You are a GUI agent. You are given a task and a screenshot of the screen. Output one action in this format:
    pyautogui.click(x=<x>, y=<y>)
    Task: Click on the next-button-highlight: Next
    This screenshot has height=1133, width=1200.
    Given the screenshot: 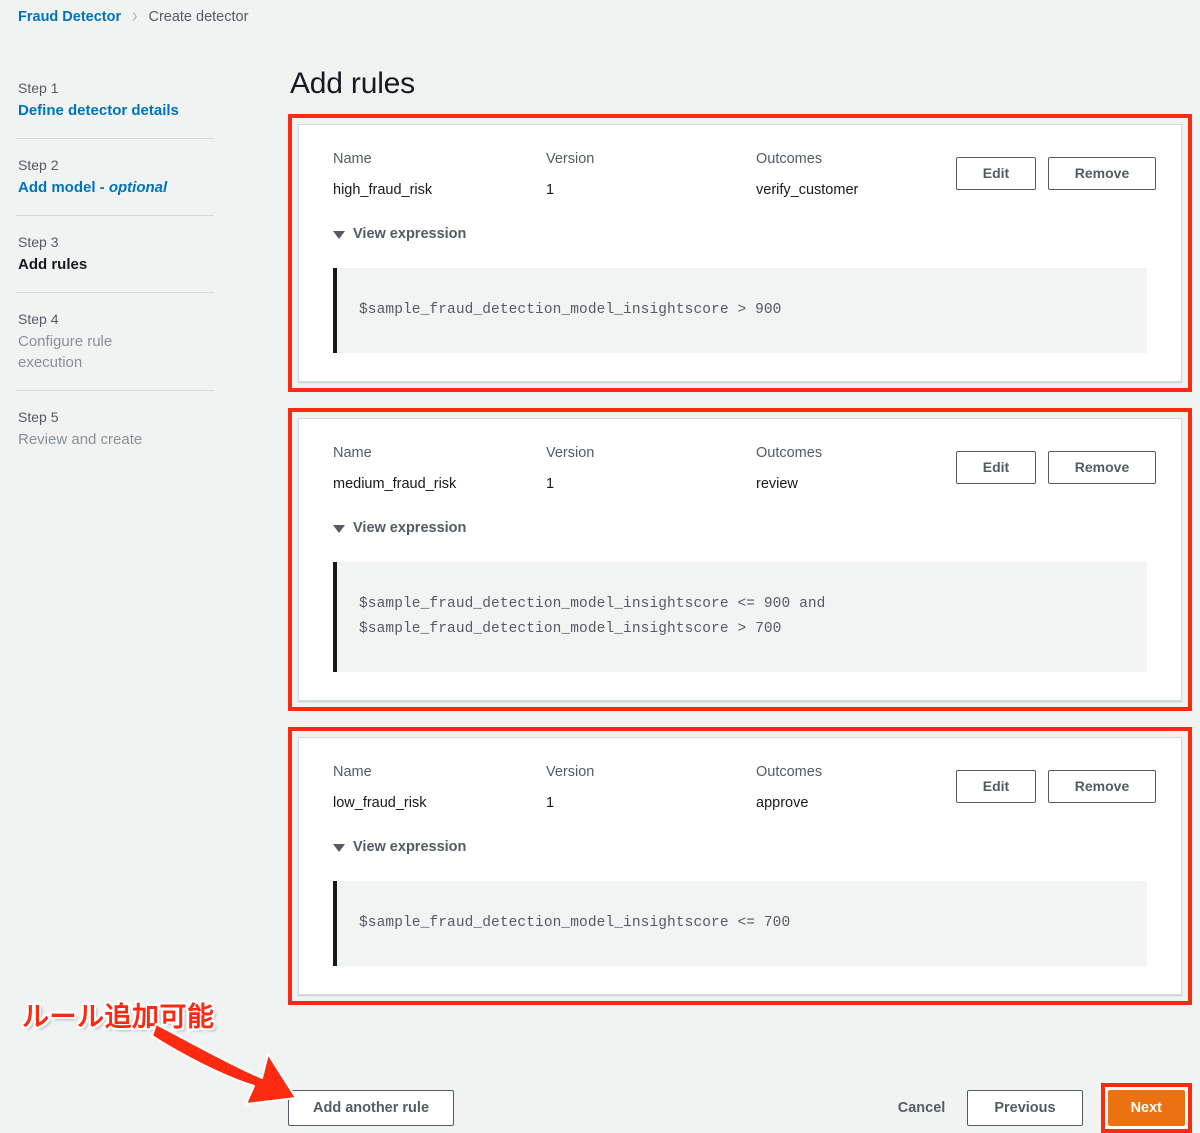 What is the action you would take?
    pyautogui.click(x=1146, y=1108)
    